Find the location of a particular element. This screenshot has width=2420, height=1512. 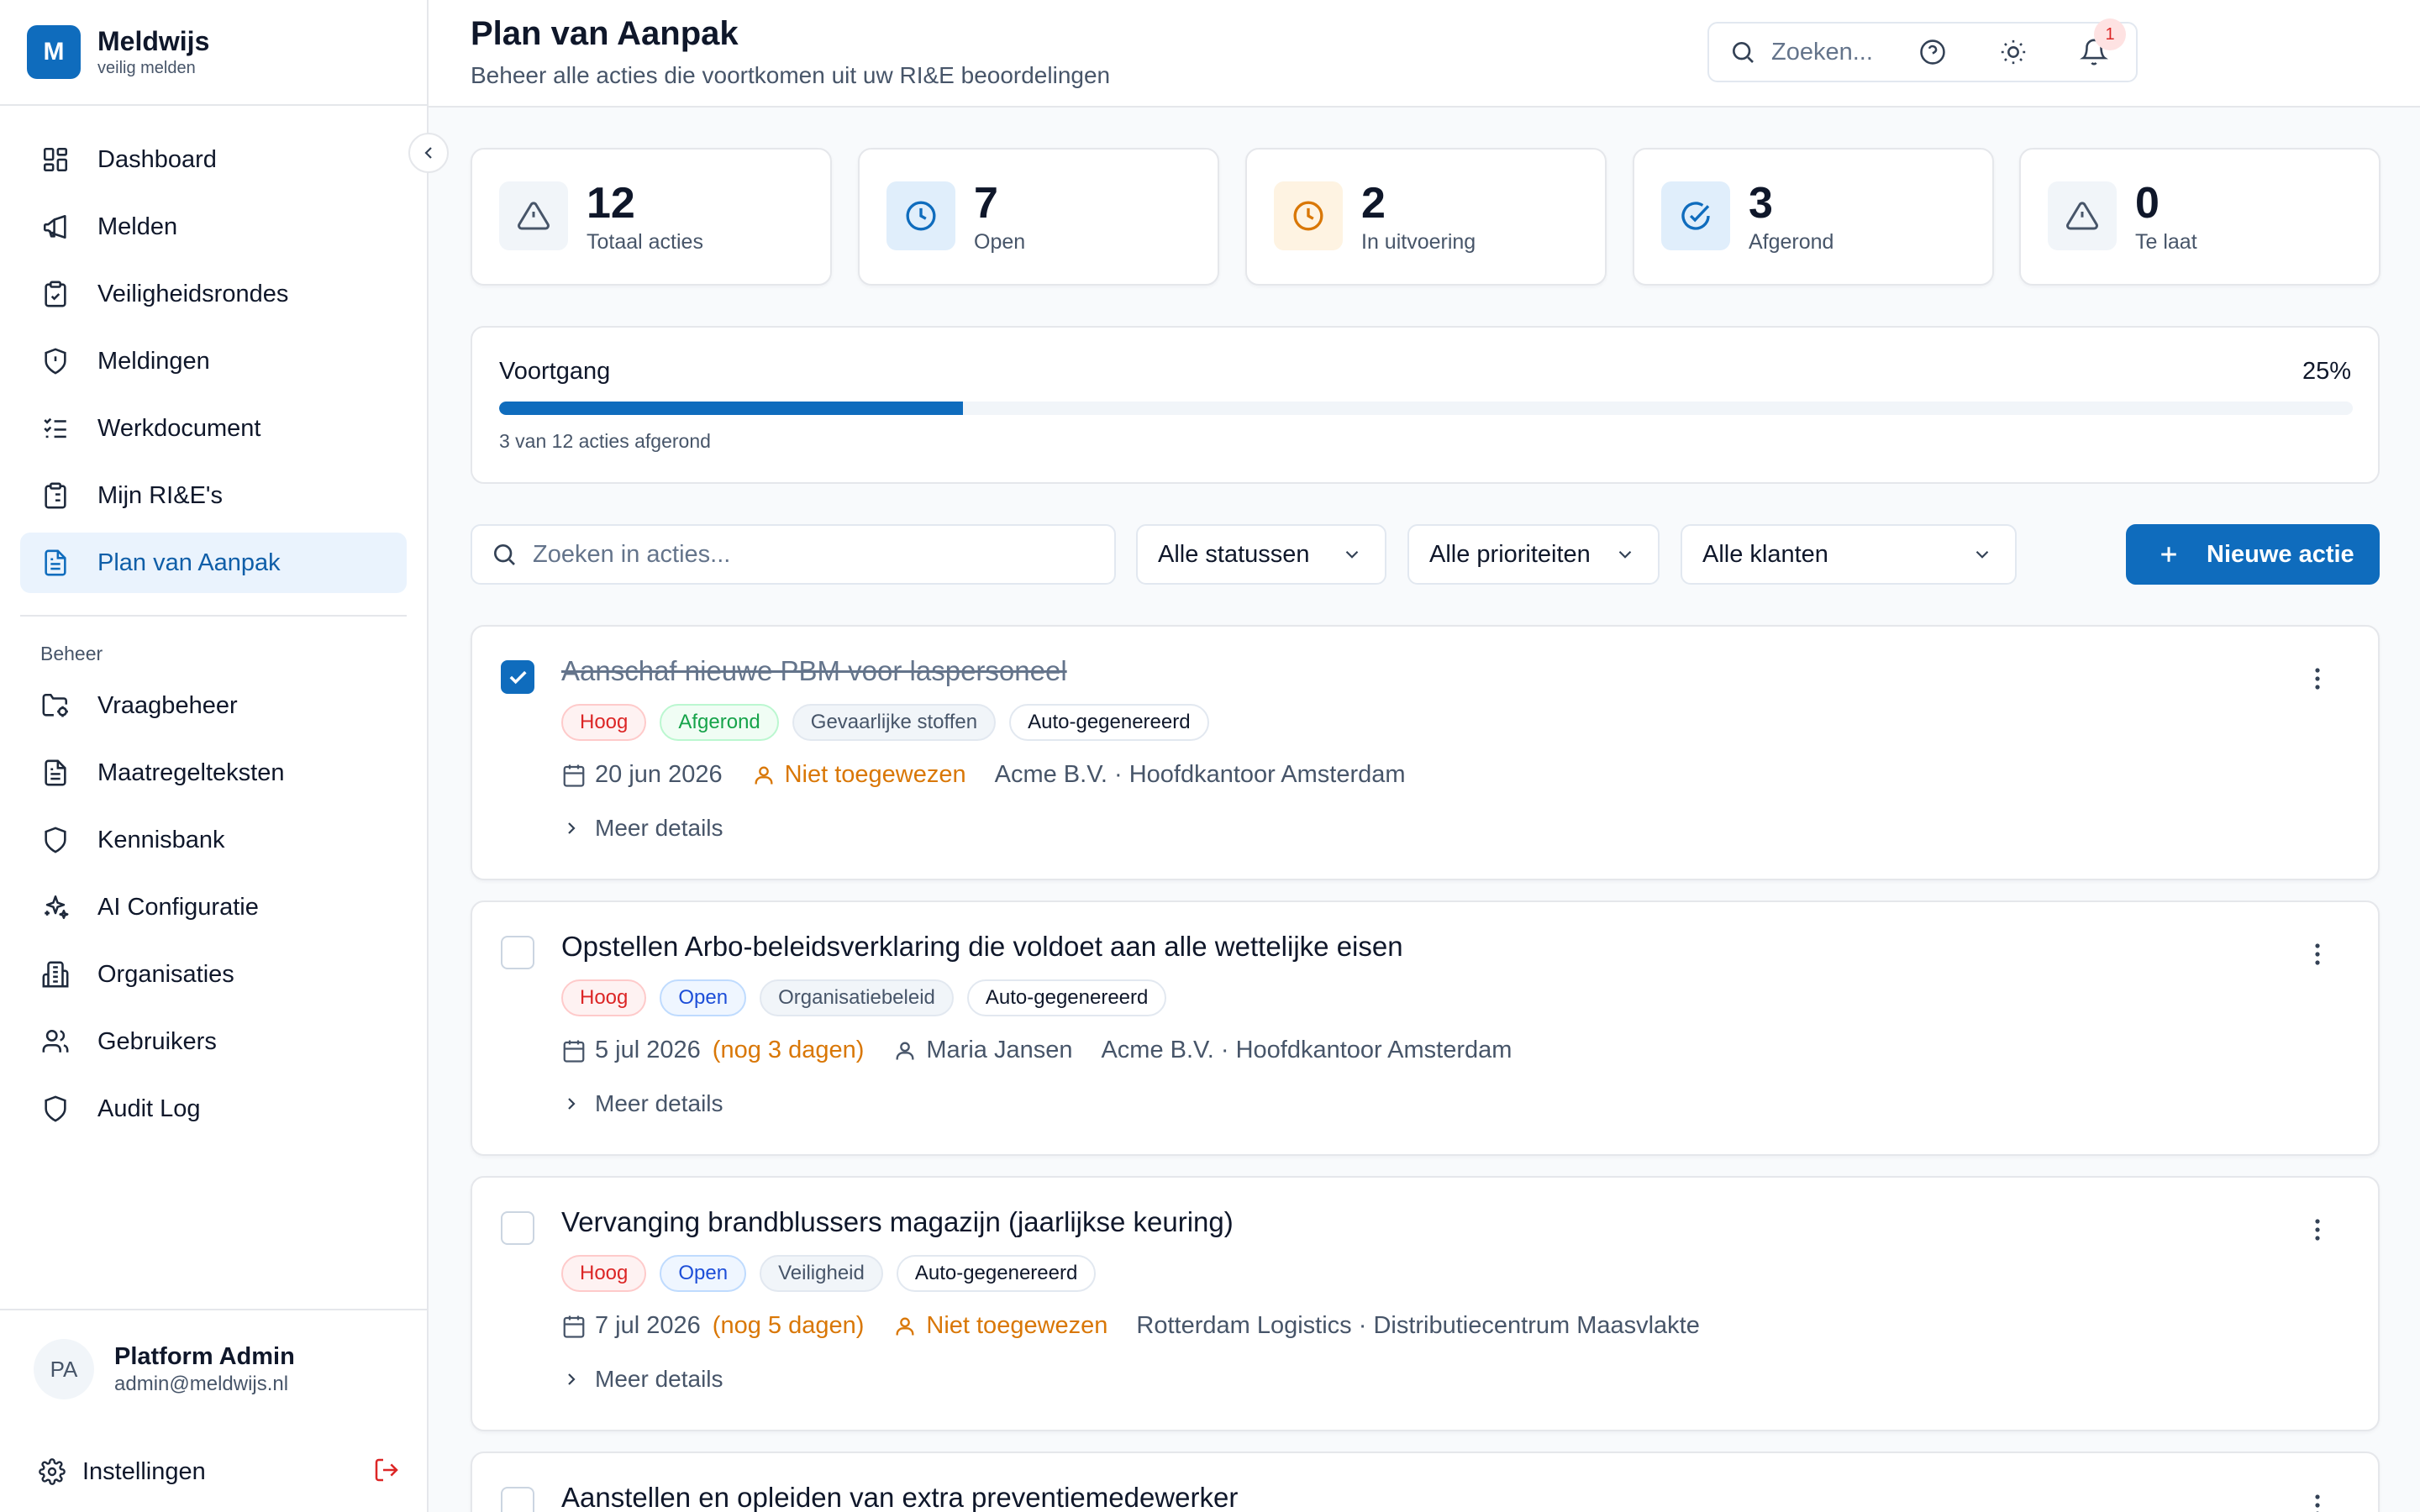

stat-card-in-progress: 2 In uitvoering is located at coordinates (1426, 217).